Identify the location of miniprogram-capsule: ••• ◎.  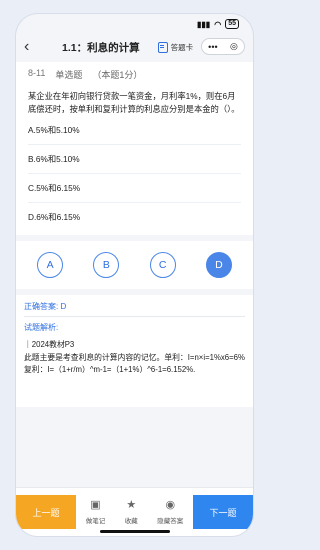
(223, 46).